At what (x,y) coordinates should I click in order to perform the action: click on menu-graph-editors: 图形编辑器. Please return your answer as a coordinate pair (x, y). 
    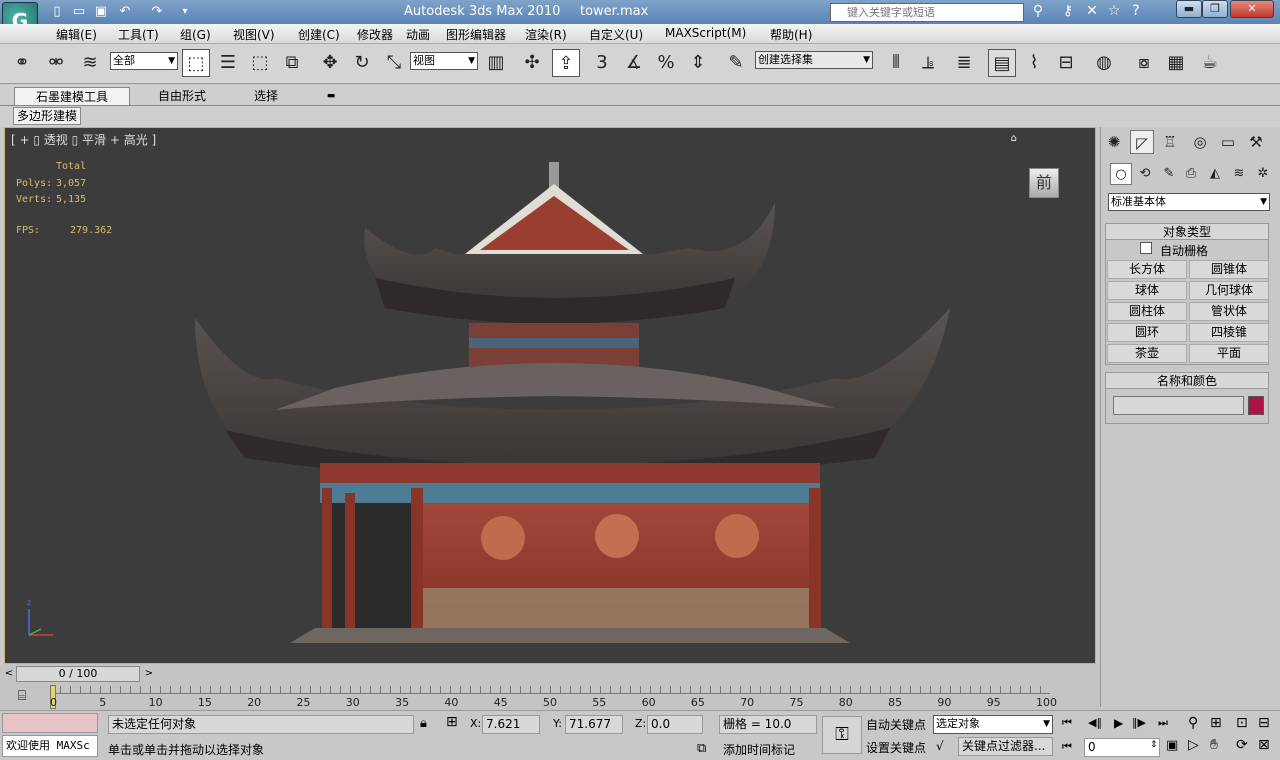
    Looking at the image, I should click on (476, 34).